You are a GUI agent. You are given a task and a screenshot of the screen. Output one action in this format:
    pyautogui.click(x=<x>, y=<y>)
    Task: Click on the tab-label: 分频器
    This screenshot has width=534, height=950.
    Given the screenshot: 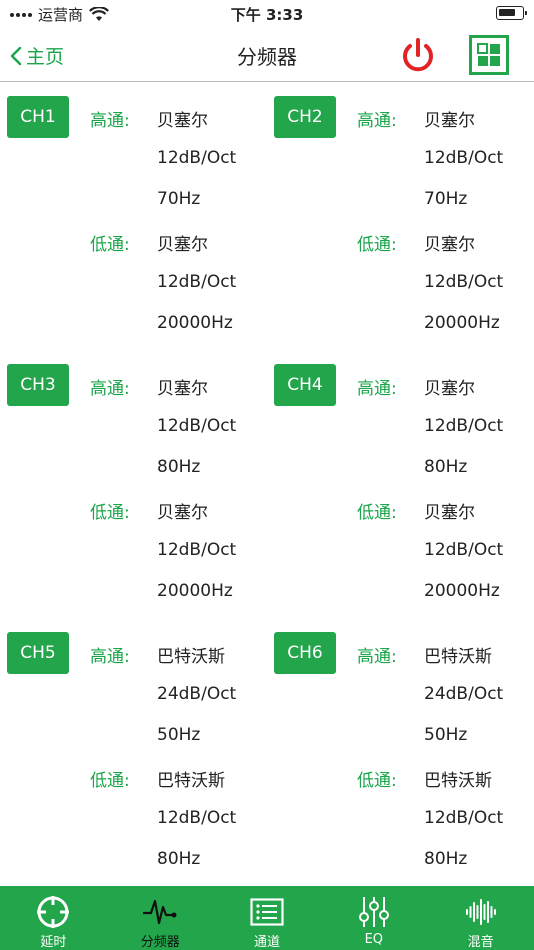 What is the action you would take?
    pyautogui.click(x=160, y=942)
    